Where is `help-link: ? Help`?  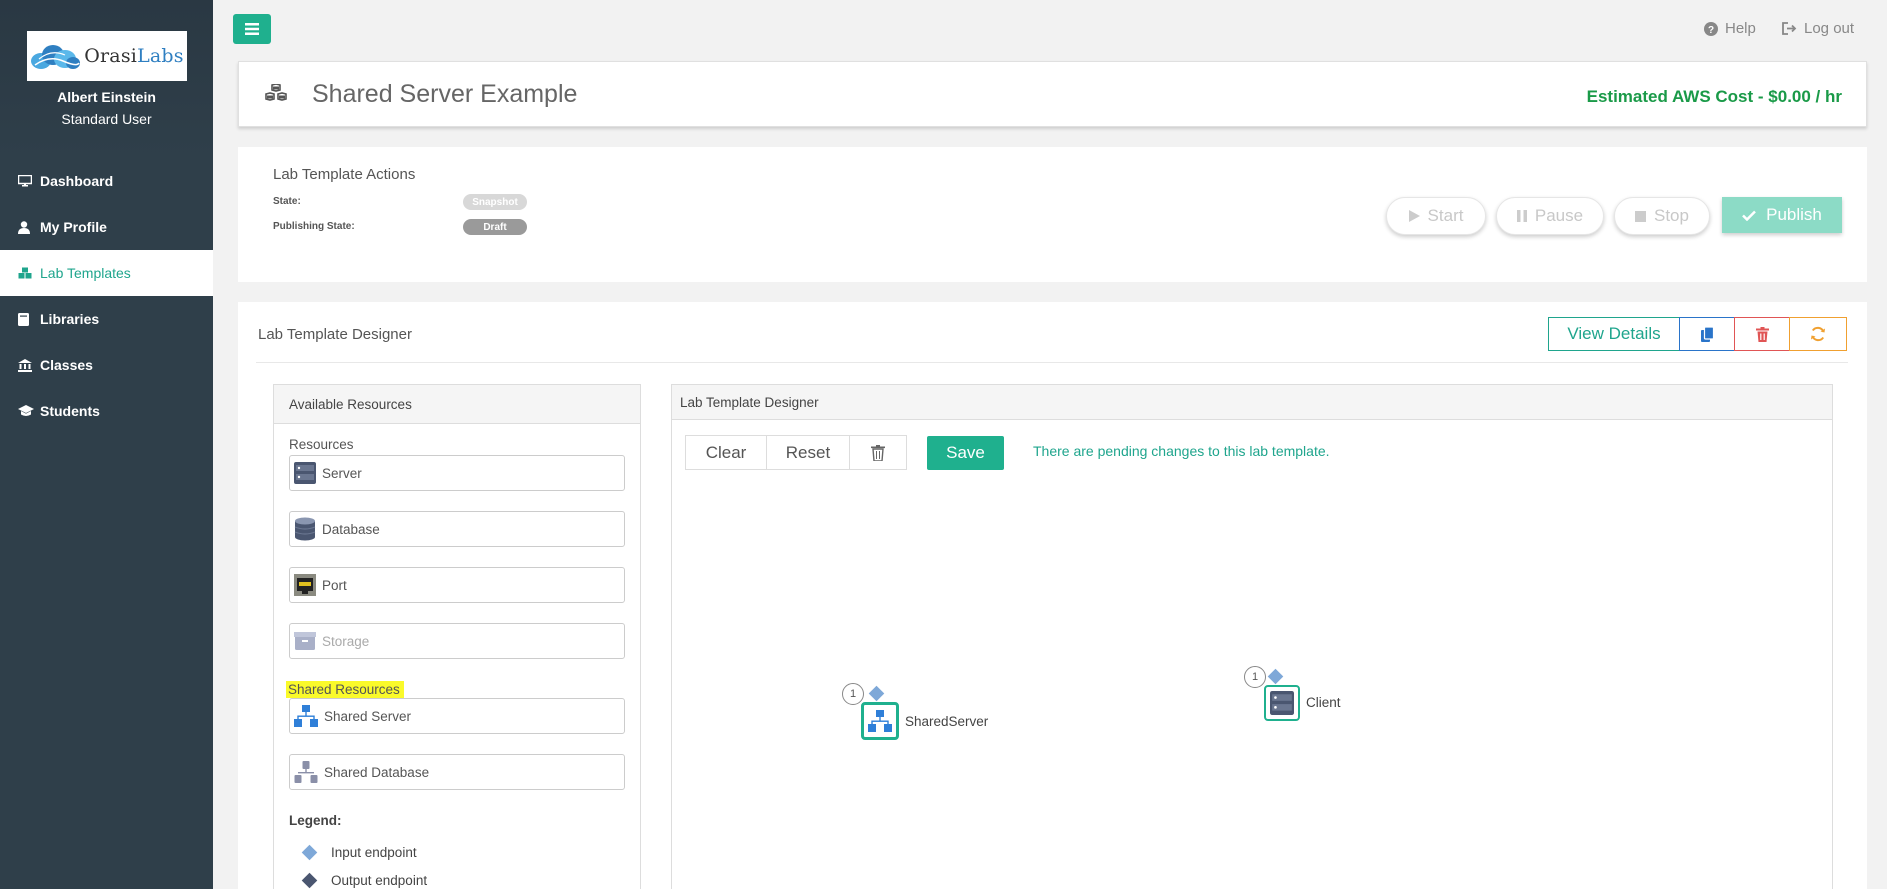
help-link: ? Help is located at coordinates (1730, 28).